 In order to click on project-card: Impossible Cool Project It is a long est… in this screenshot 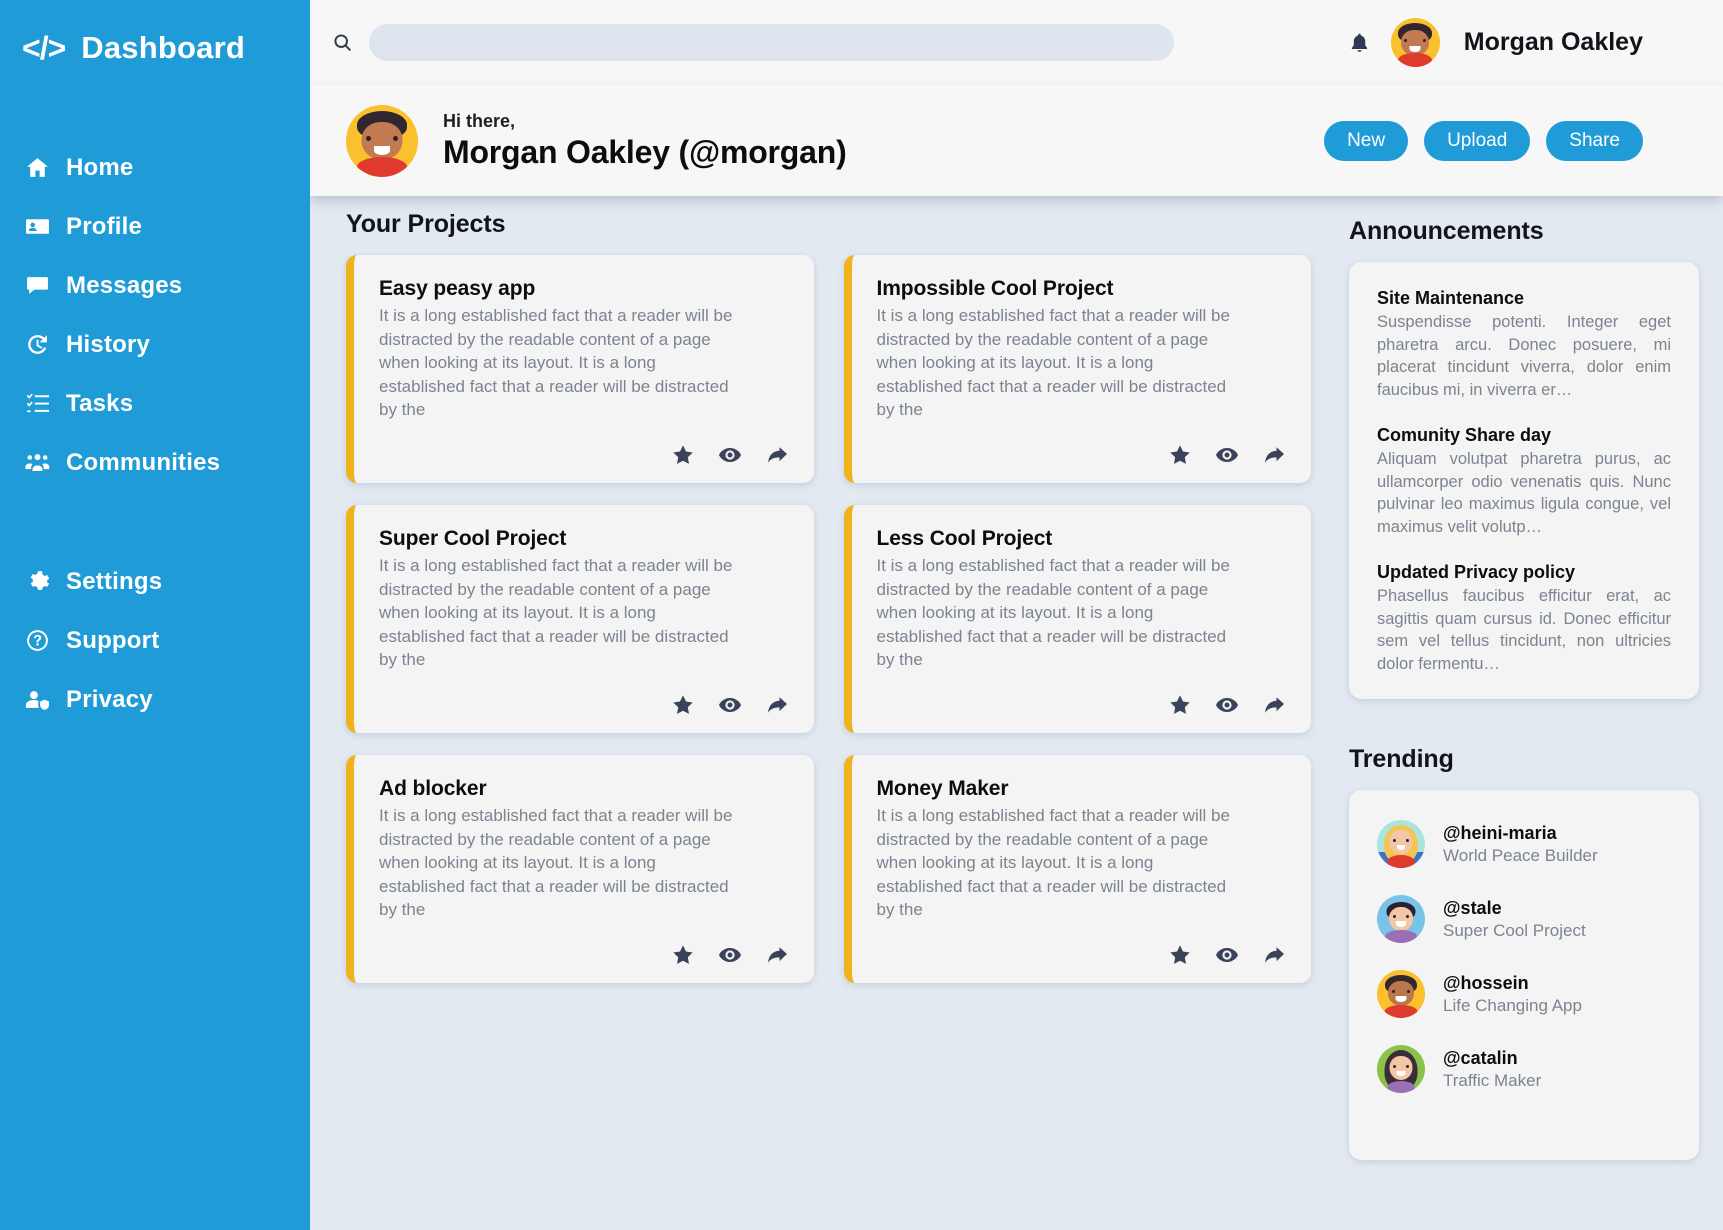, I will do `click(1077, 369)`.